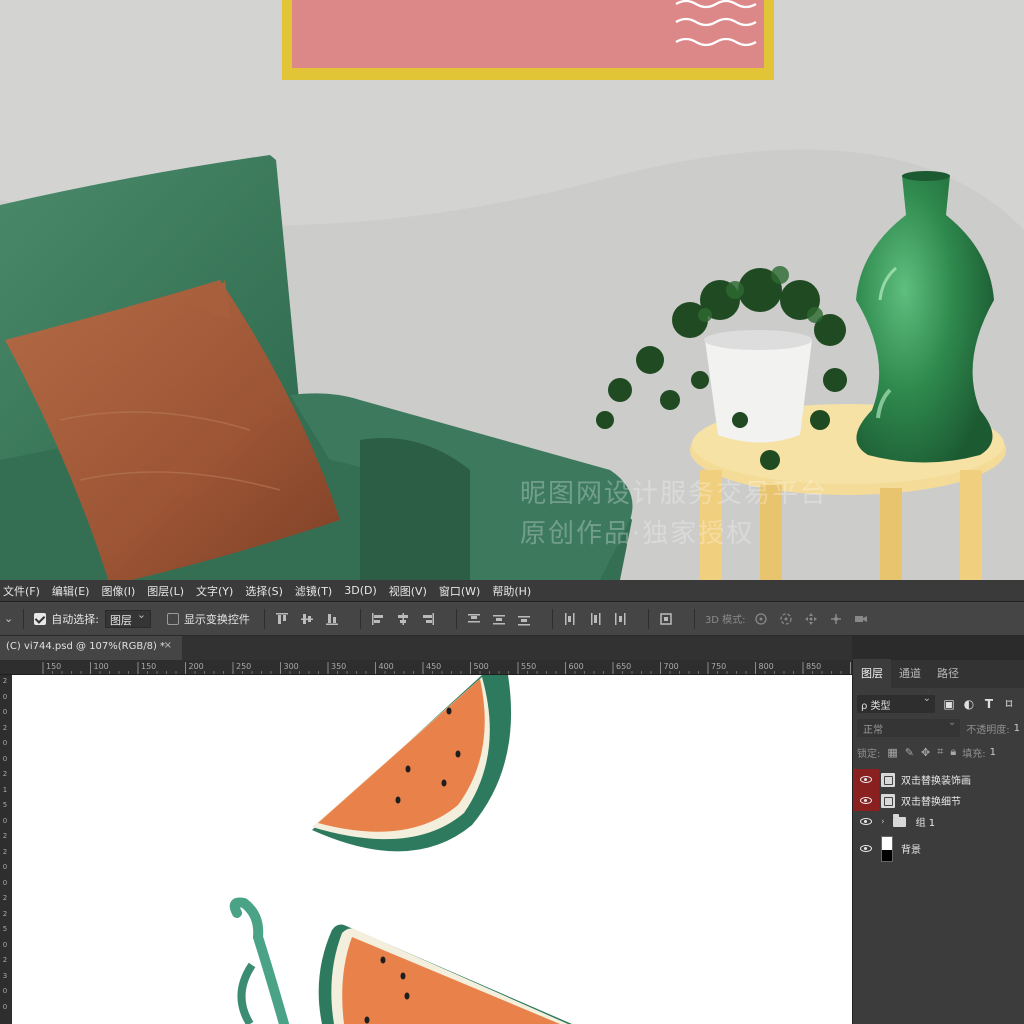 This screenshot has width=1024, height=1024. I want to click on opacity-value: 1, so click(1017, 728).